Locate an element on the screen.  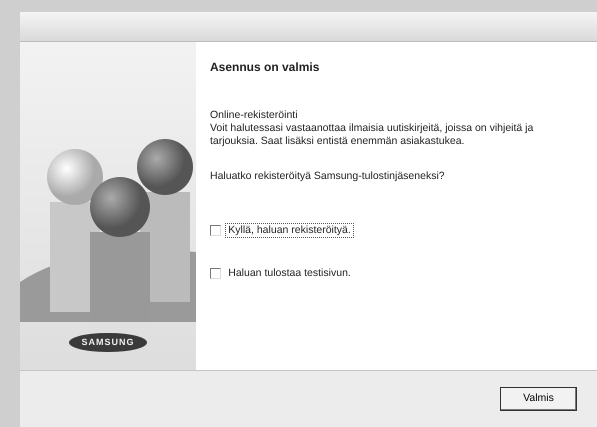
checkbox-label: Haluan tulostaa testisivun. is located at coordinates (289, 273).